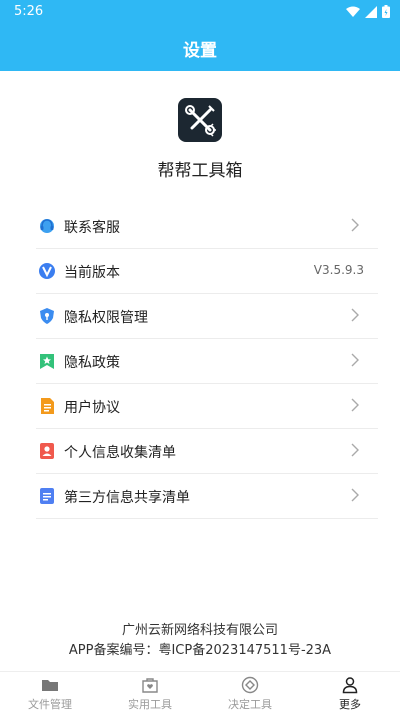  What do you see at coordinates (350, 685) in the screenshot?
I see `person-icon` at bounding box center [350, 685].